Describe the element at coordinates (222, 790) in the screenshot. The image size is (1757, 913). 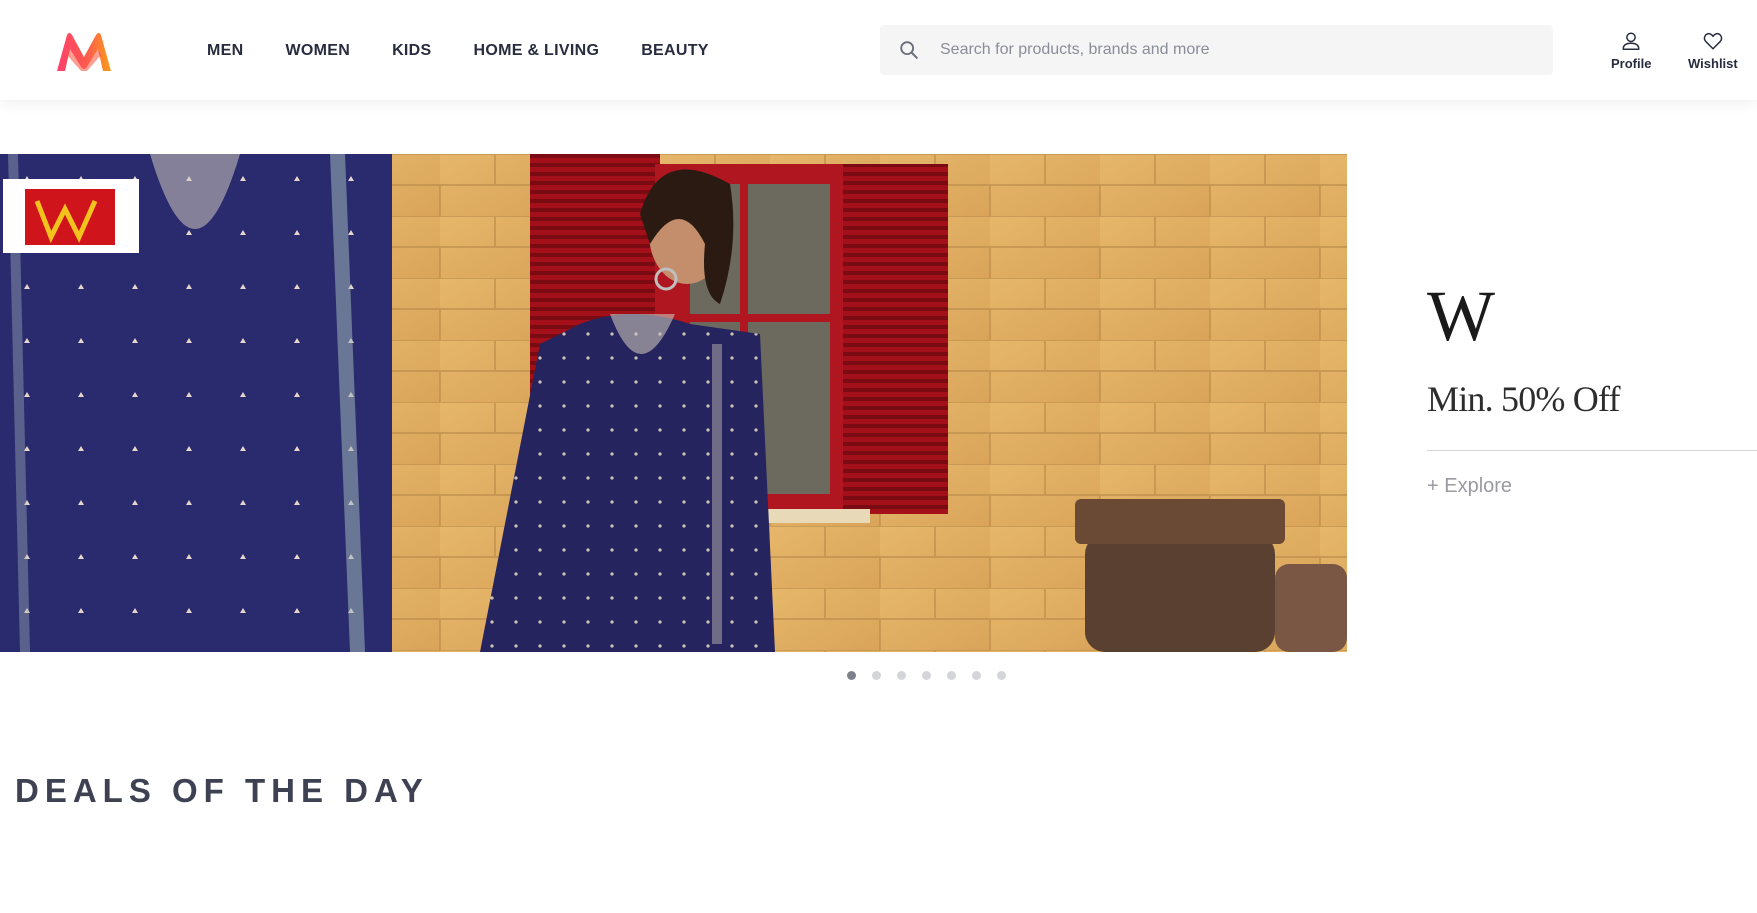
I see `deals-section-title: DEALS OF THE DAY` at that location.